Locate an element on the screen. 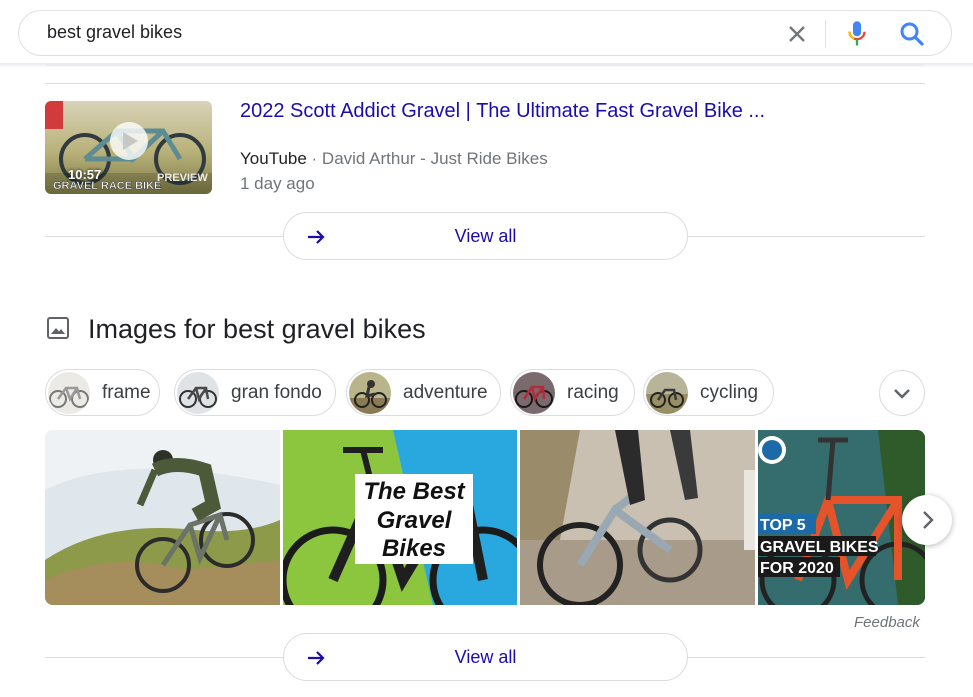 The height and width of the screenshot is (697, 973). view-all-images-button: View all is located at coordinates (485, 657).